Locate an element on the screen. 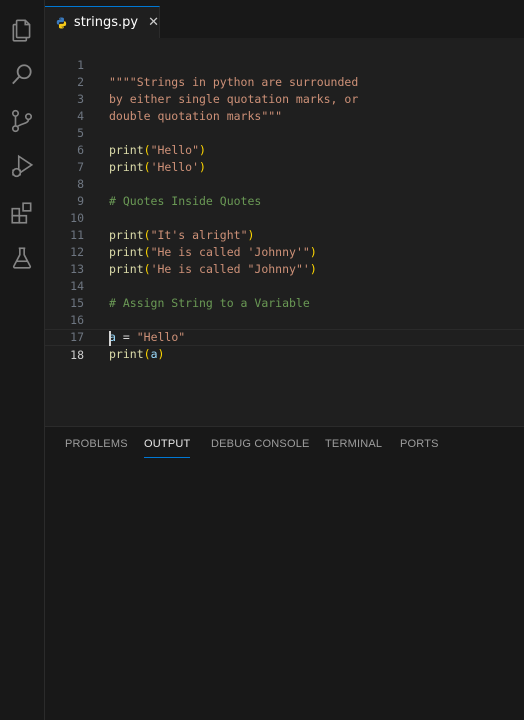 This screenshot has width=524, height=720. source-control-icon is located at coordinates (22, 121).